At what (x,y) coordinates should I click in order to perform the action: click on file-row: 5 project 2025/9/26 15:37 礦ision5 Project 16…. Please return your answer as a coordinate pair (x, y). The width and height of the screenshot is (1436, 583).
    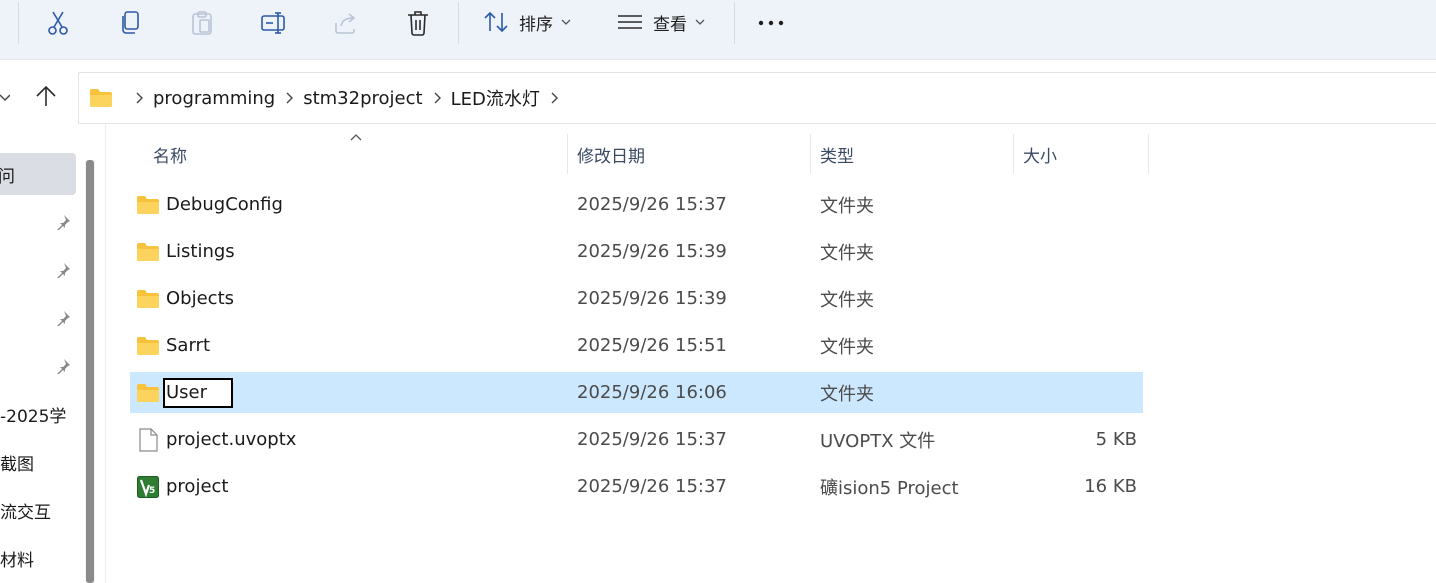
    Looking at the image, I should click on (636, 486).